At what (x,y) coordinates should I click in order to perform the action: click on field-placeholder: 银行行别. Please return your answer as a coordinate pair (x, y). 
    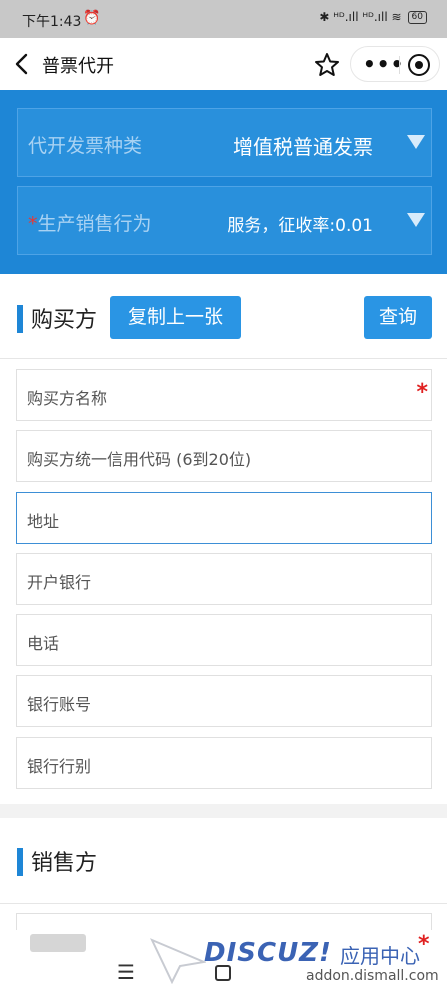
    Looking at the image, I should click on (59, 766).